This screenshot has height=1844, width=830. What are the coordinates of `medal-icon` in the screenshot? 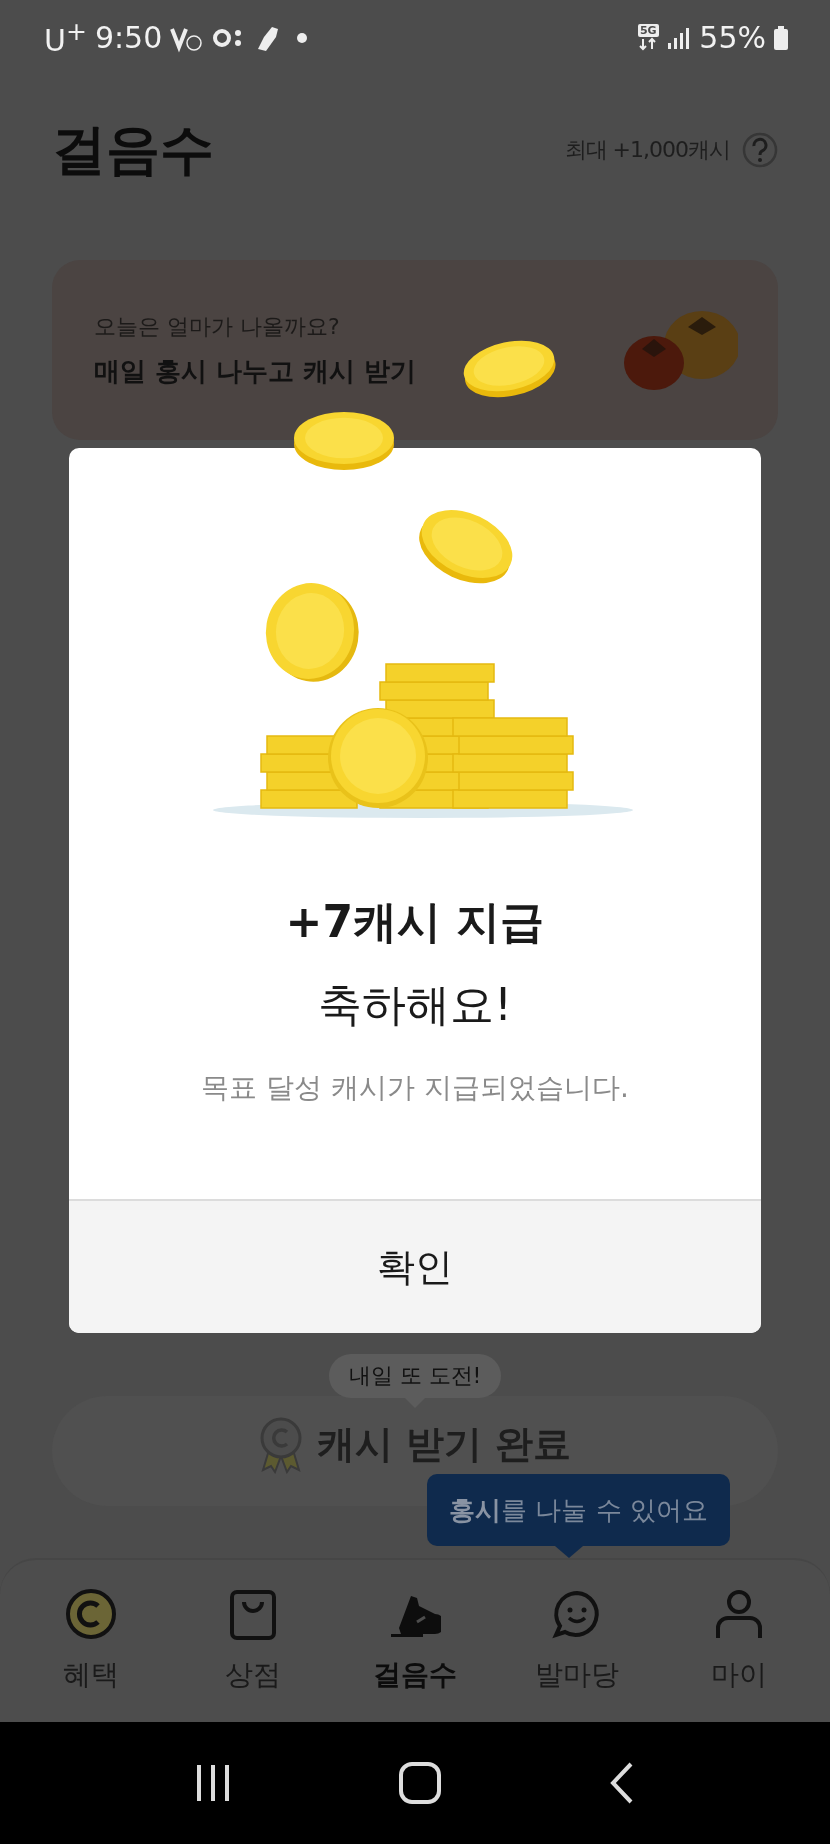 It's located at (280, 1444).